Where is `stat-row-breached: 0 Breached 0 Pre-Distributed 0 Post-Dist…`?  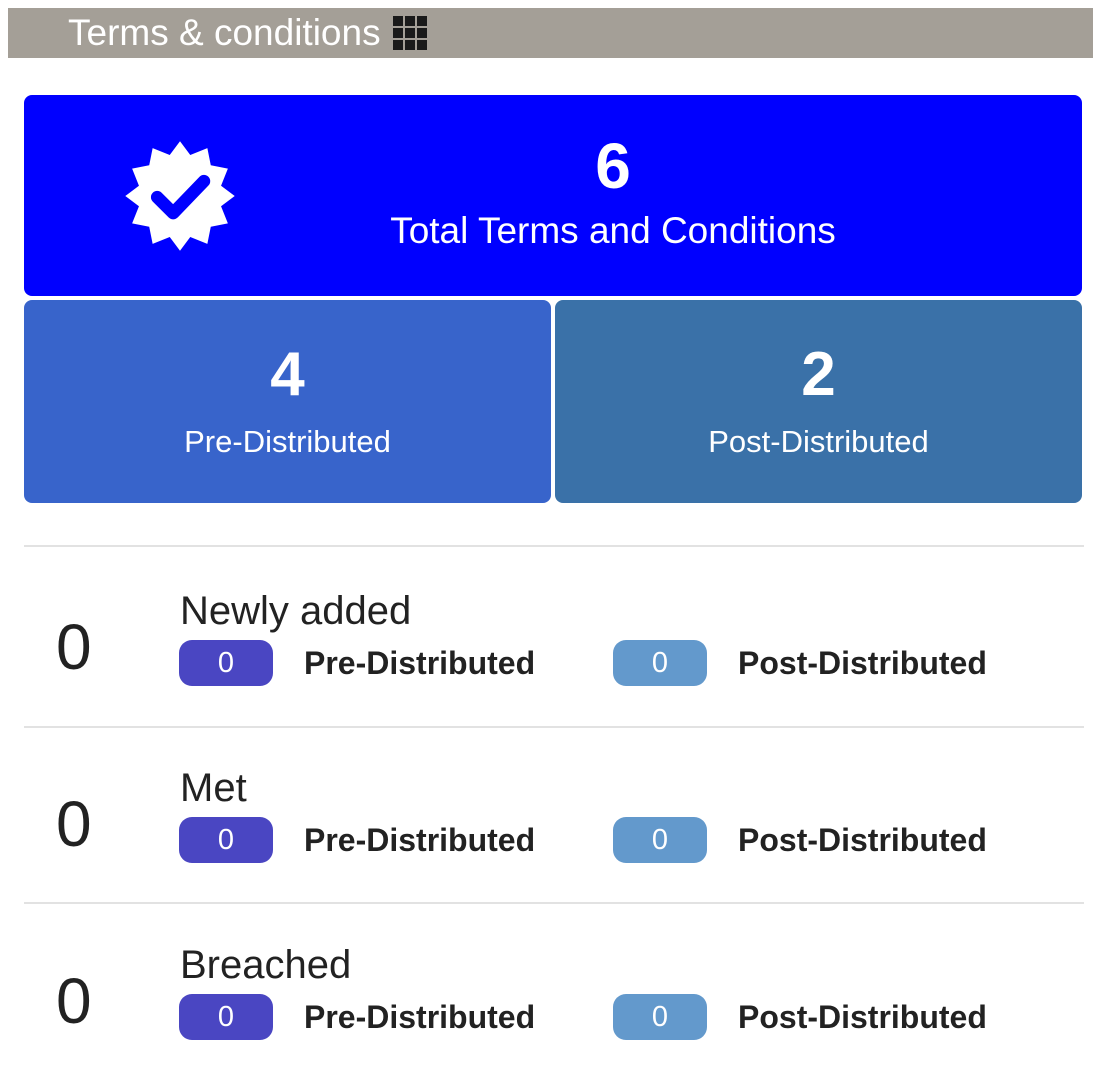
stat-row-breached: 0 Breached 0 Pre-Distributed 0 Post-Dist… is located at coordinates (554, 1005).